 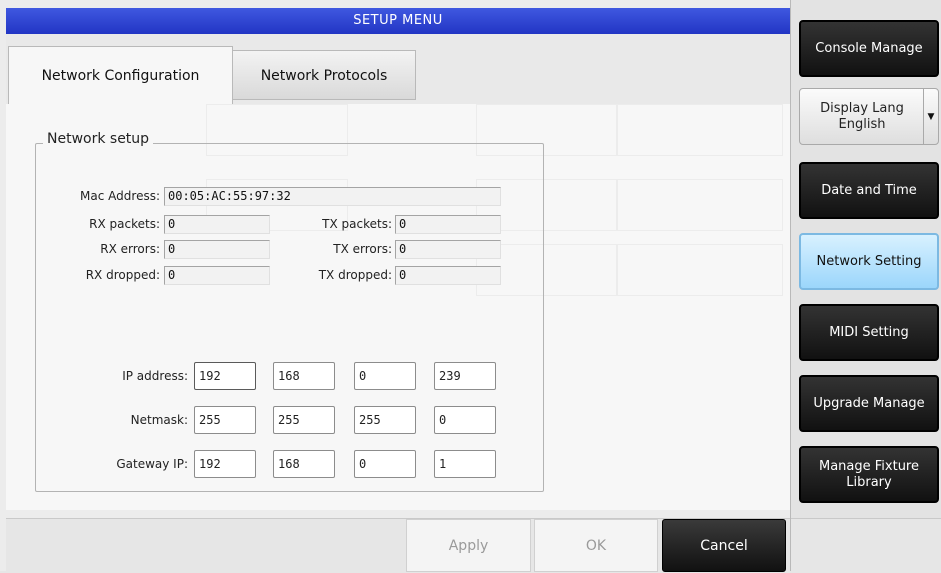 What do you see at coordinates (362, 249) in the screenshot?
I see `tx-errors-label: TX errors:` at bounding box center [362, 249].